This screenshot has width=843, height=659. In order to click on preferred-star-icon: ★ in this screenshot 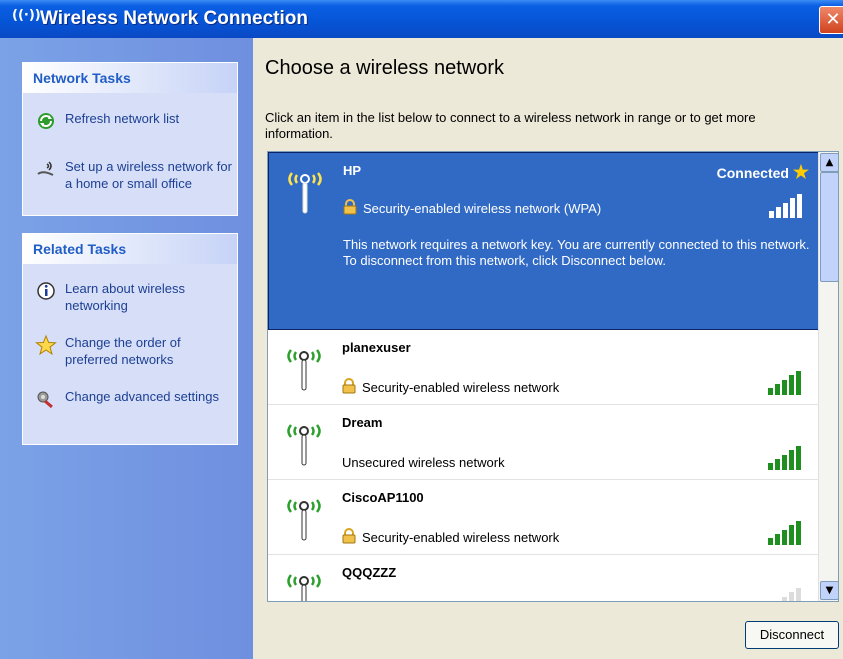, I will do `click(800, 172)`.